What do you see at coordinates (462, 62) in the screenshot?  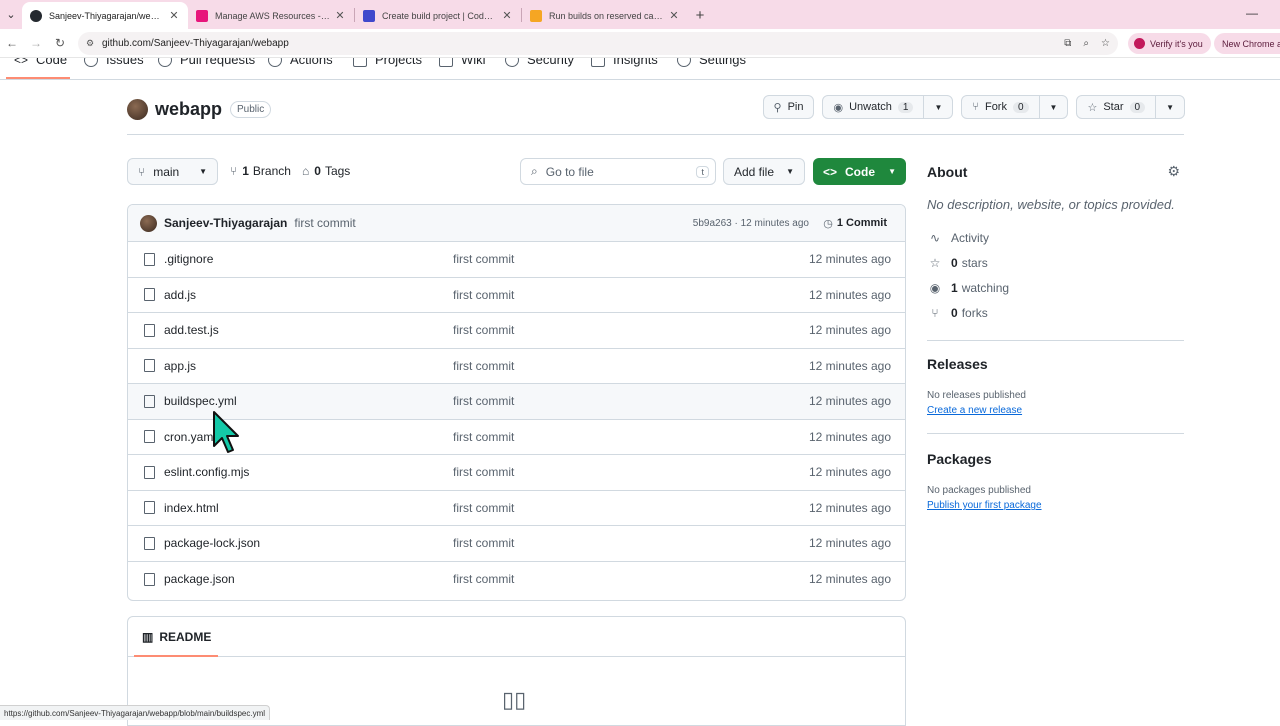 I see `tab-wiki: Wiki` at bounding box center [462, 62].